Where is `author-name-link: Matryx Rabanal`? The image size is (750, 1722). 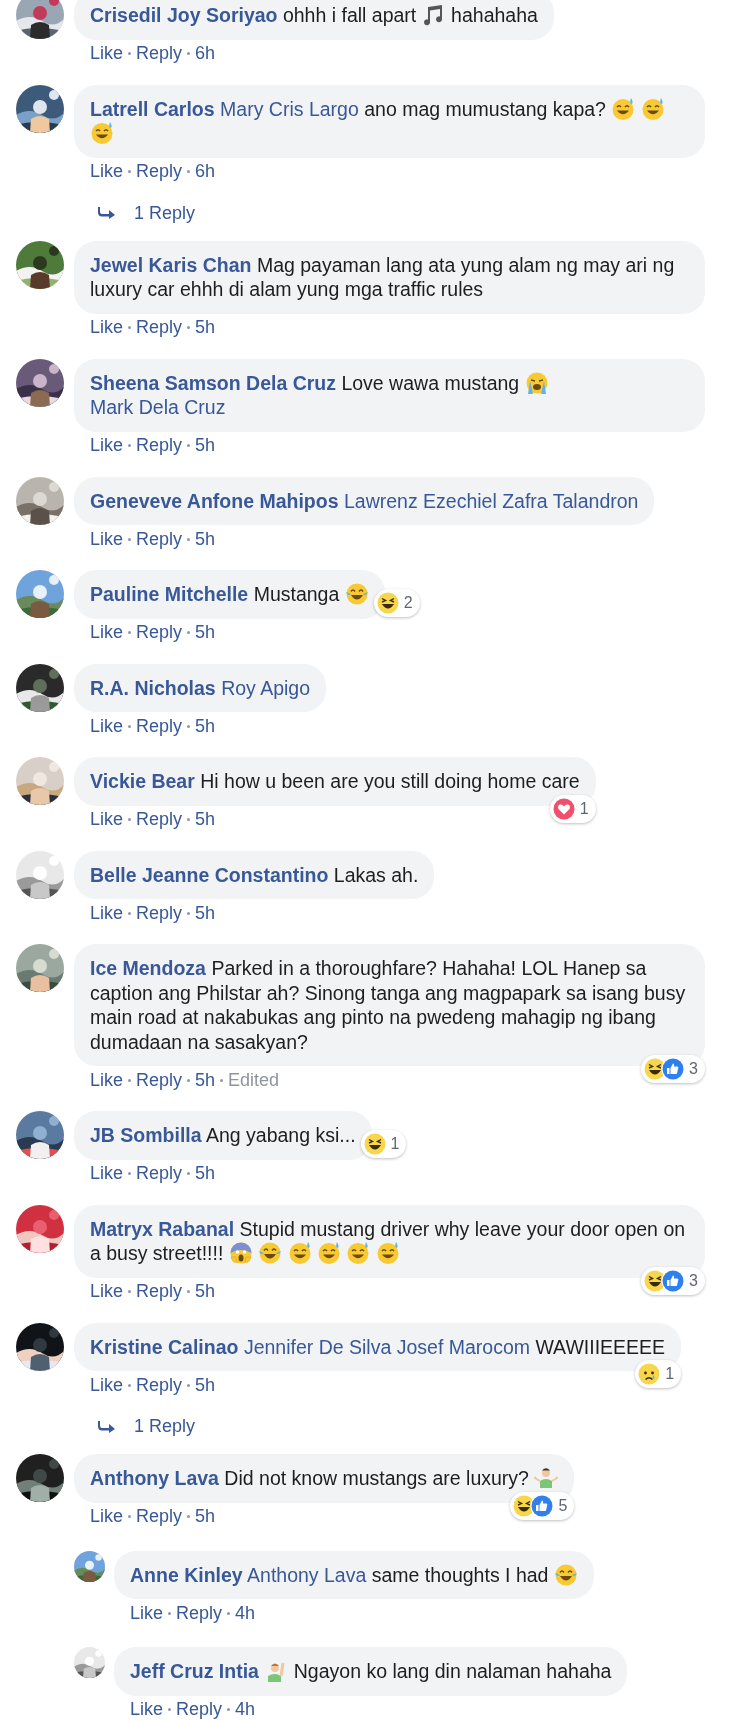 author-name-link: Matryx Rabanal is located at coordinates (162, 1228).